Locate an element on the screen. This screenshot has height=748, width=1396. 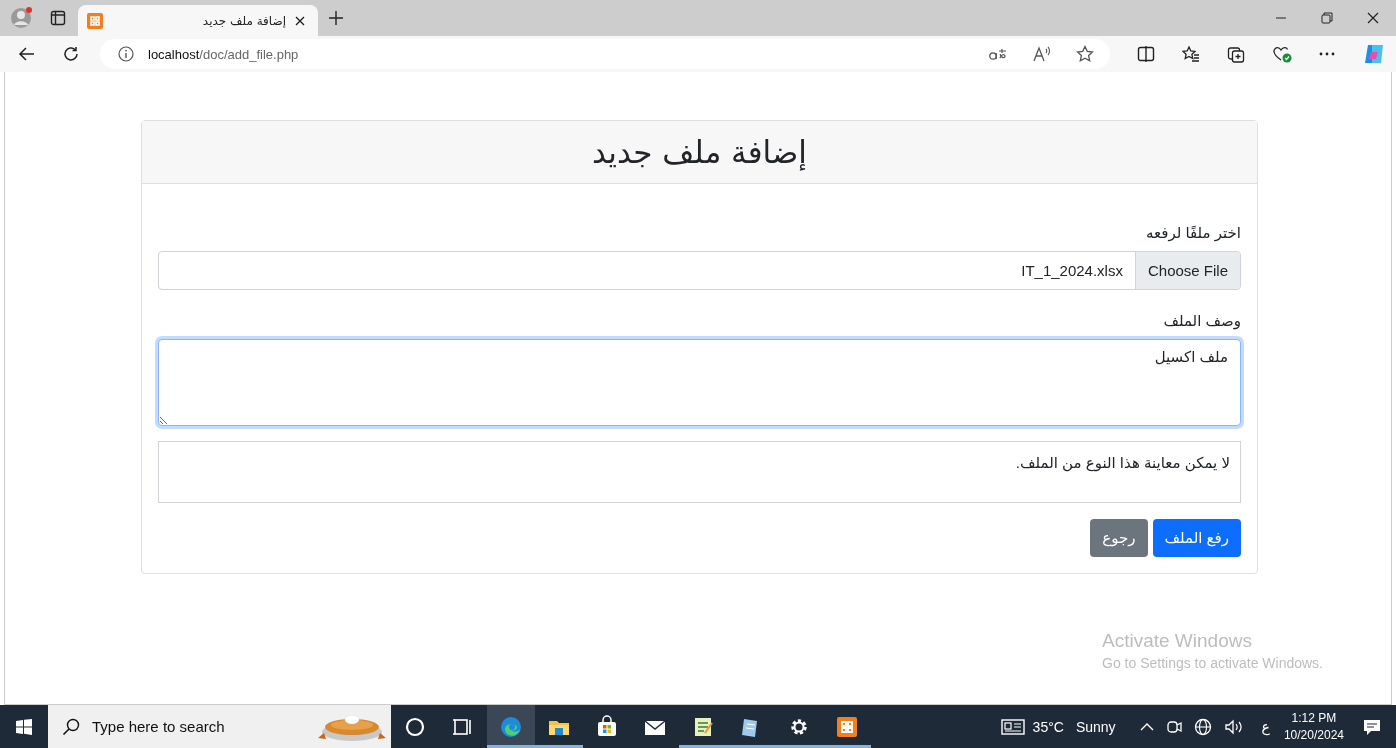
collections-icon is located at coordinates (1236, 54).